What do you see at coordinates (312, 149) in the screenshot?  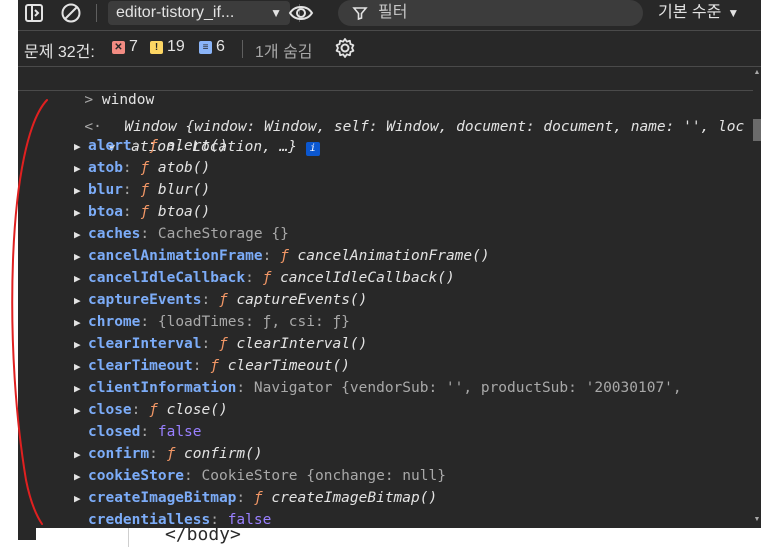 I see `info-icon: i` at bounding box center [312, 149].